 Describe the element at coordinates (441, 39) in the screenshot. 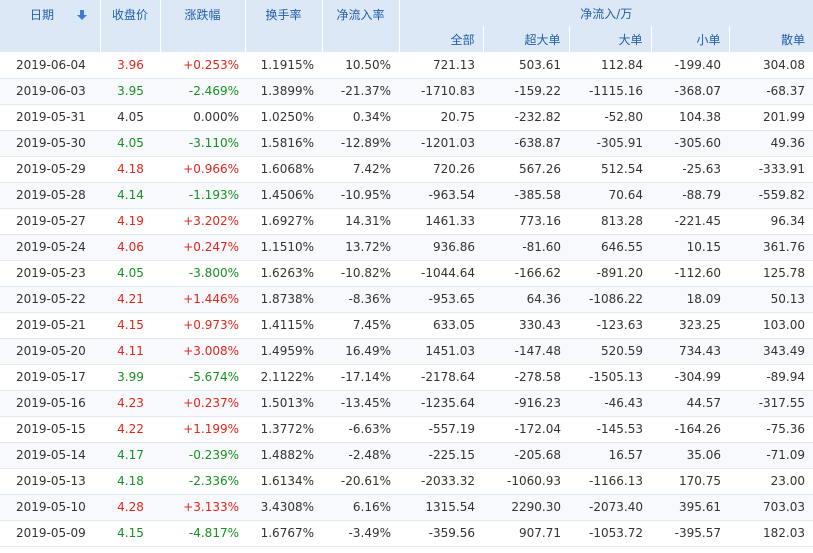

I see `header-total: 全部` at that location.